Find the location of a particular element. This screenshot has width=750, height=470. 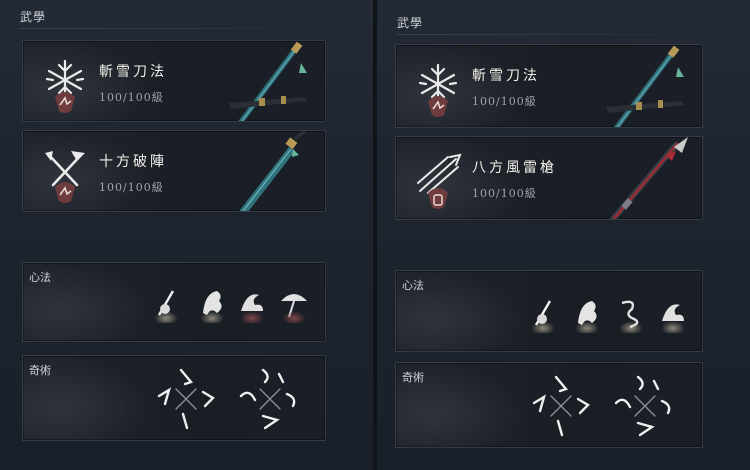

crimson-spear-icon is located at coordinates (648, 178).